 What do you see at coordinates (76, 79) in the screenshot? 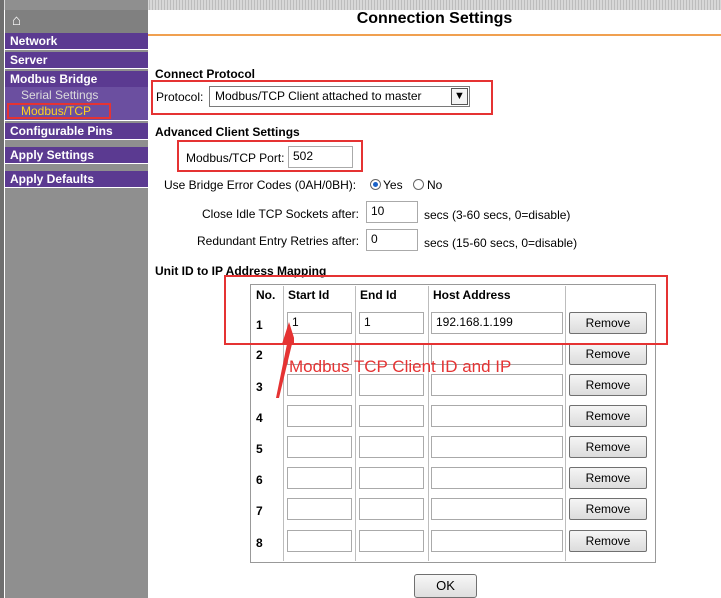
I see `sidebar-item-modbus-bridge: Modbus Bridge` at bounding box center [76, 79].